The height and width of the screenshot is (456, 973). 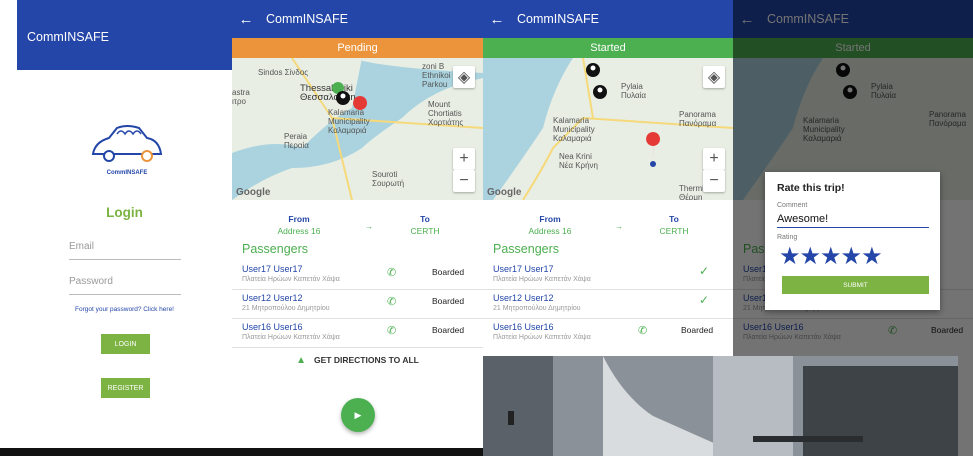 I want to click on rating-label: Rating, so click(x=787, y=237).